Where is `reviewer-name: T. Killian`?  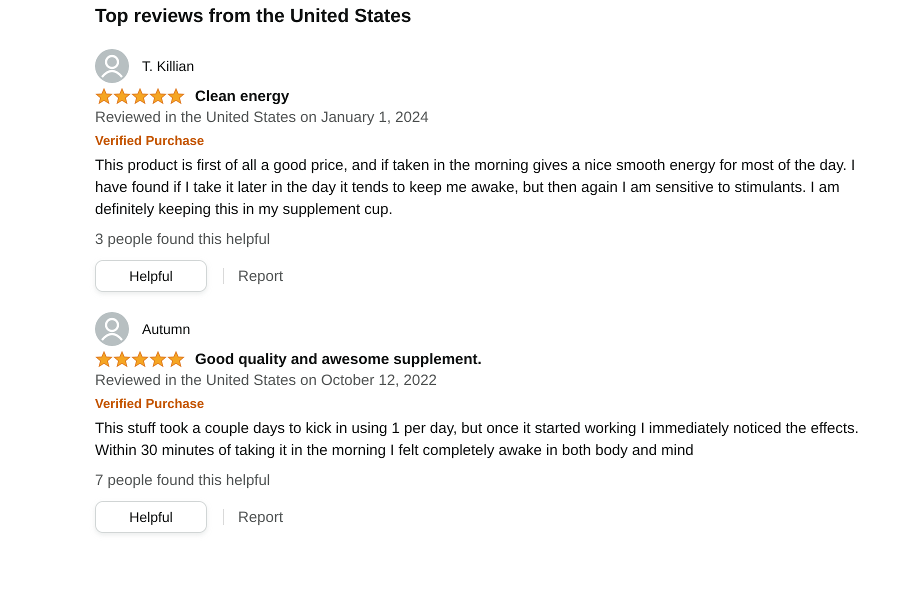
reviewer-name: T. Killian is located at coordinates (168, 66).